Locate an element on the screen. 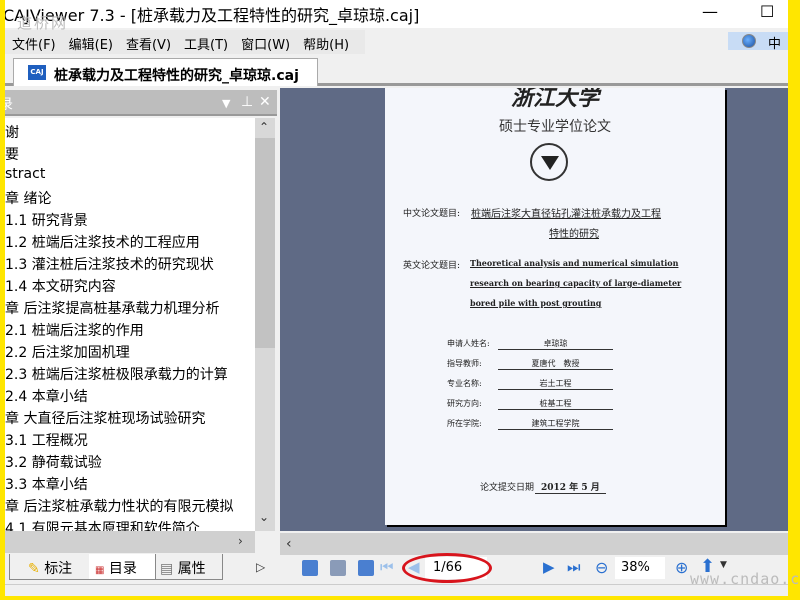 Image resolution: width=800 pixels, height=600 pixels. form-field-value: 夏唐代 教授 is located at coordinates (555, 364).